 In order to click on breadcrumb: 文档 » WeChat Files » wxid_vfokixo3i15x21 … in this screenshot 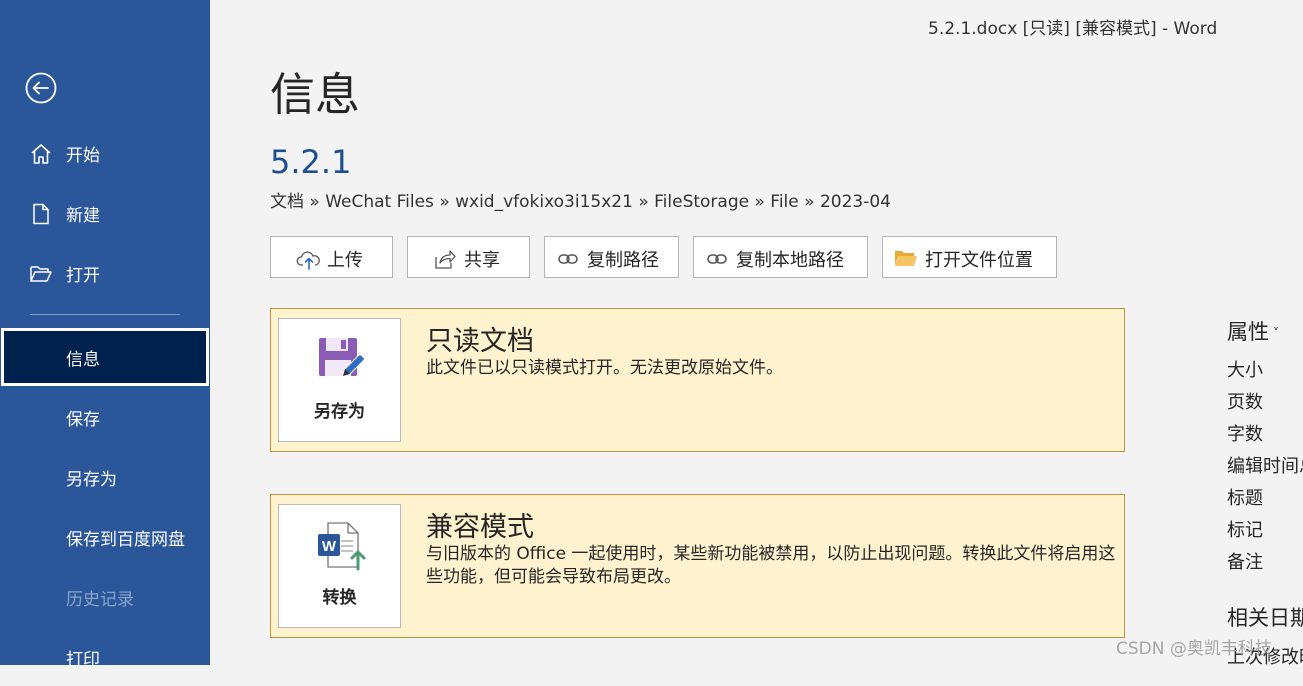, I will do `click(580, 202)`.